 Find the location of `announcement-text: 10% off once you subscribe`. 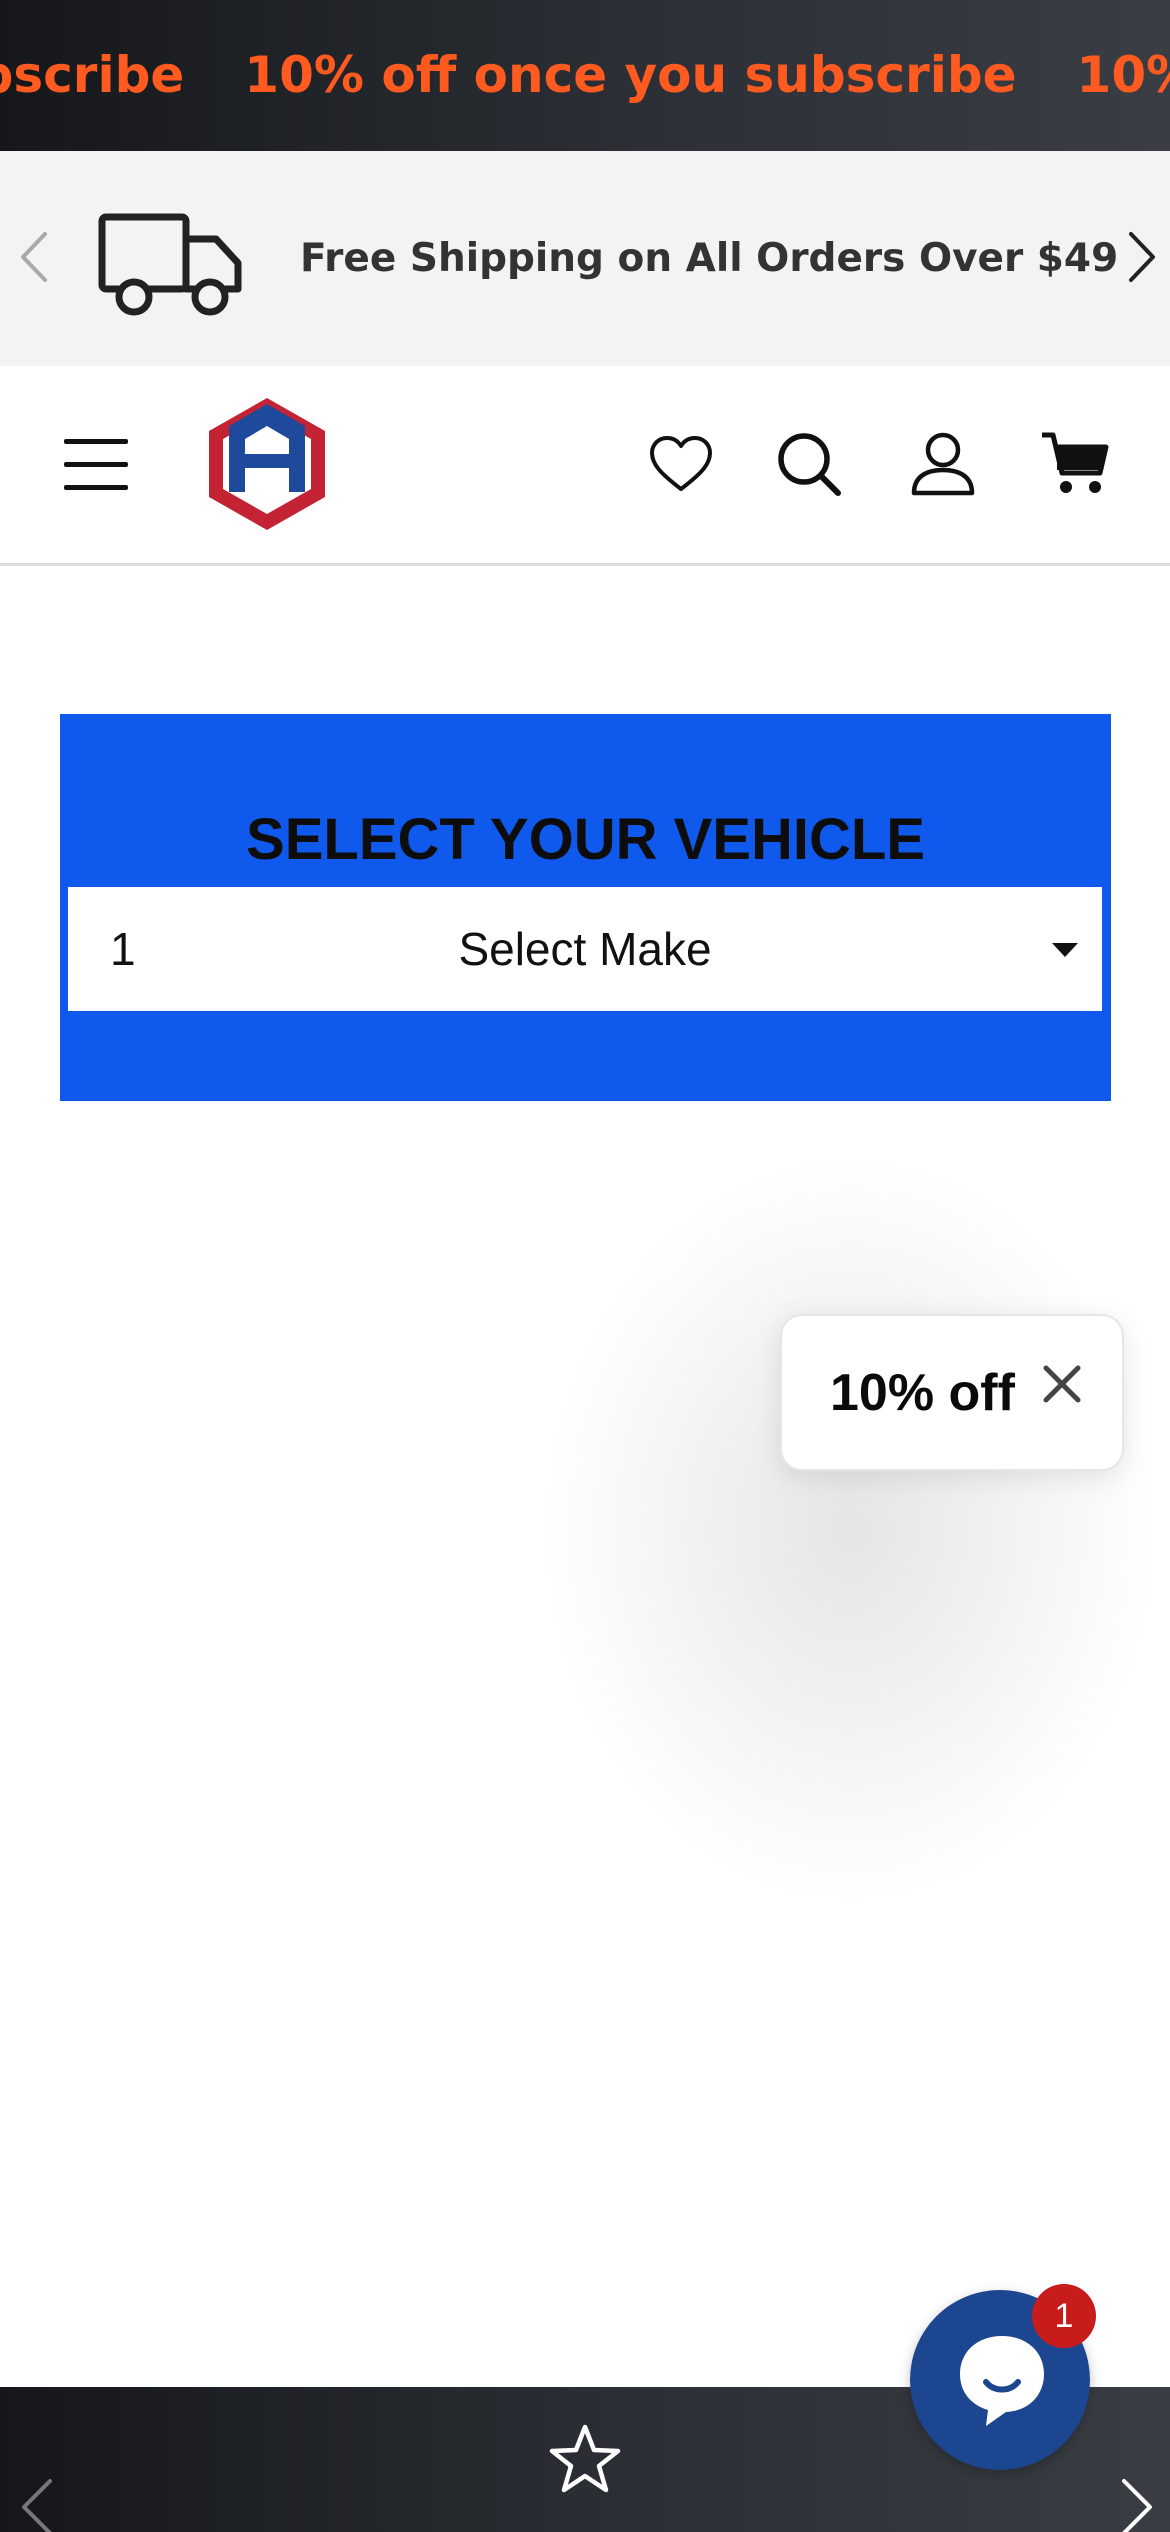

announcement-text: 10% off once you subscribe is located at coordinates (630, 75).